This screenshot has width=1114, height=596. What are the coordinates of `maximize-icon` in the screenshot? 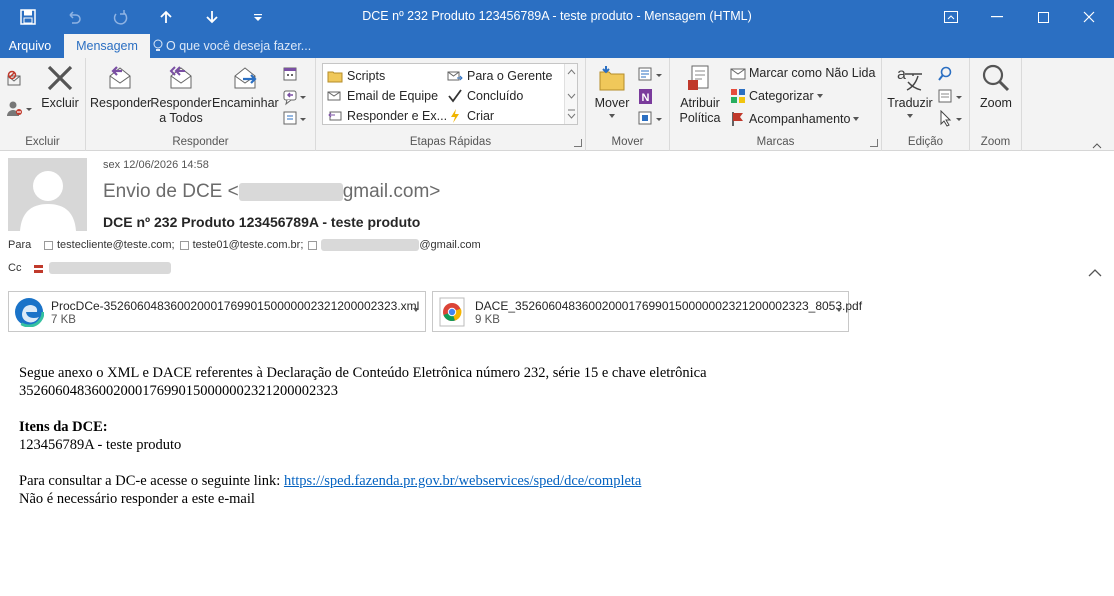 It's located at (1043, 17).